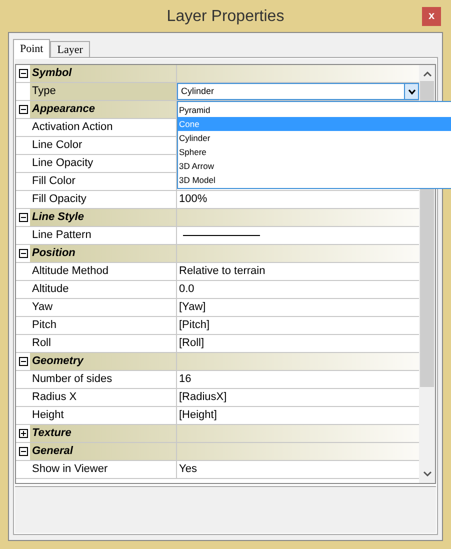 This screenshot has width=451, height=549. Describe the element at coordinates (70, 49) in the screenshot. I see `tab: Layer` at that location.